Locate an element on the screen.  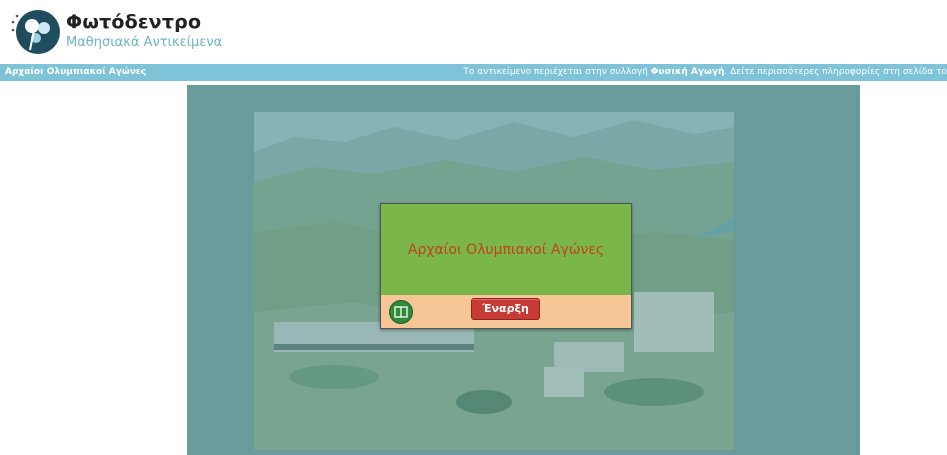
site-header: Φωτόδεντρο Μαθησιακά Αντικείμενα is located at coordinates (473, 31).